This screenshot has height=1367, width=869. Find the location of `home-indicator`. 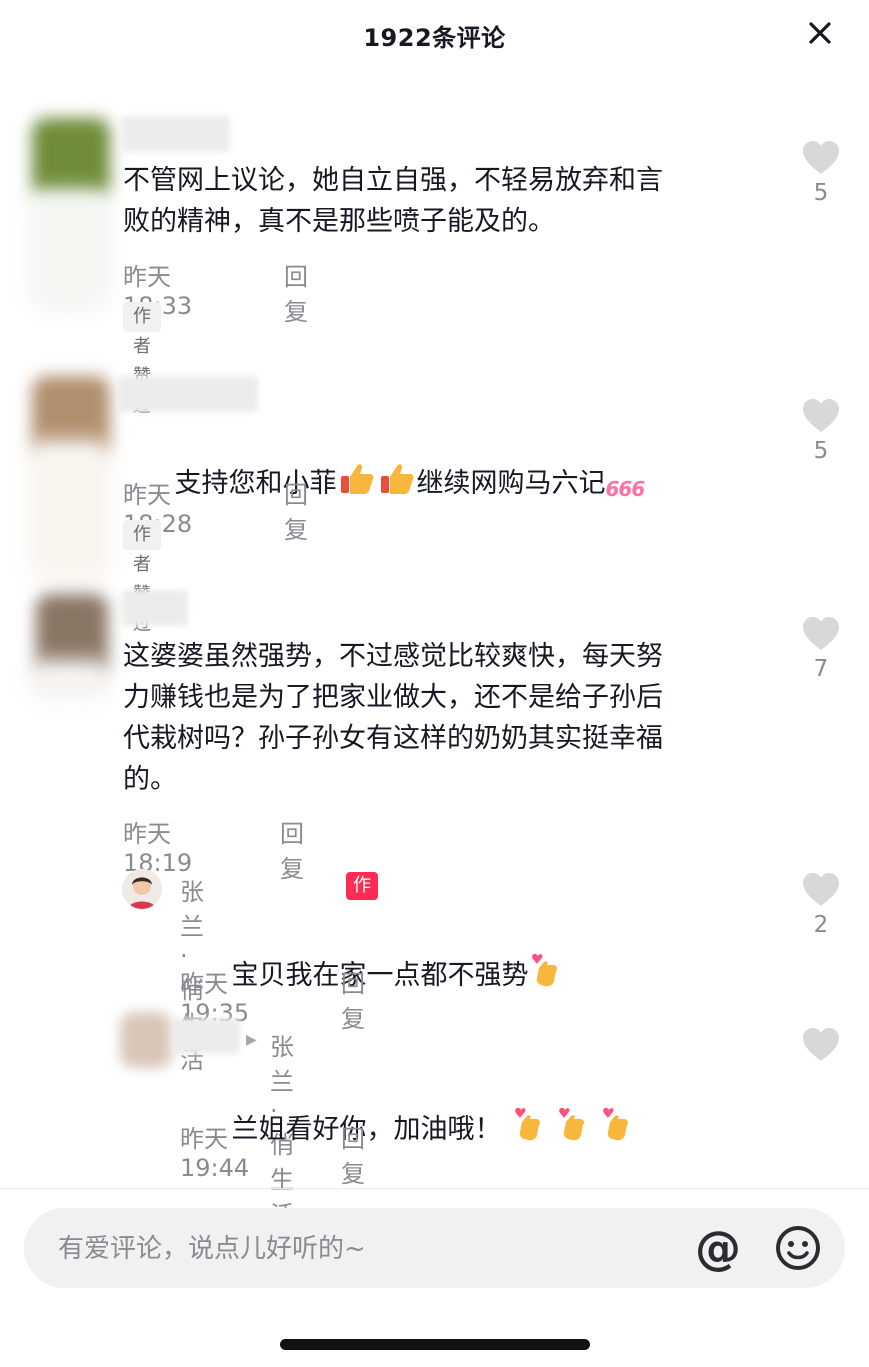

home-indicator is located at coordinates (435, 1344).